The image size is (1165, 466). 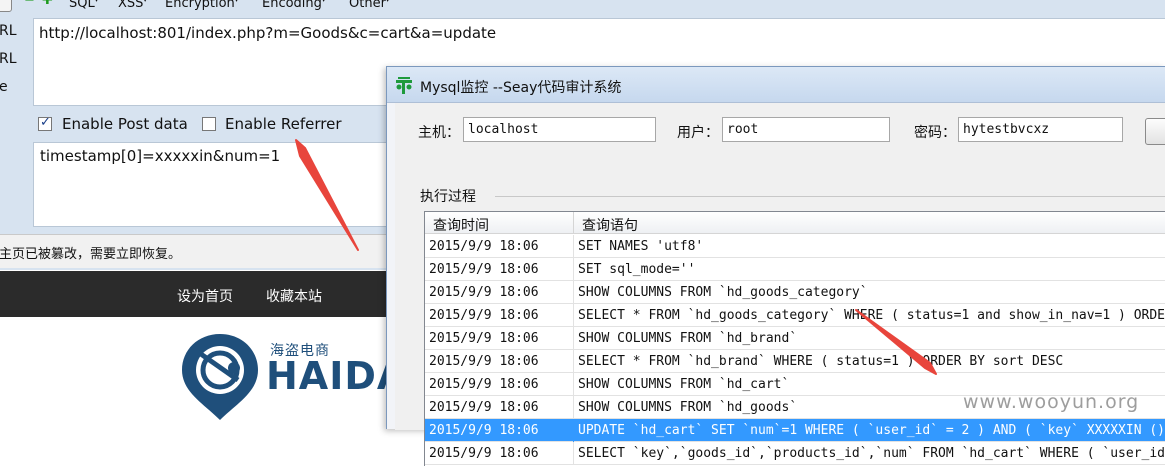 What do you see at coordinates (6, 6) in the screenshot?
I see `load-url-button` at bounding box center [6, 6].